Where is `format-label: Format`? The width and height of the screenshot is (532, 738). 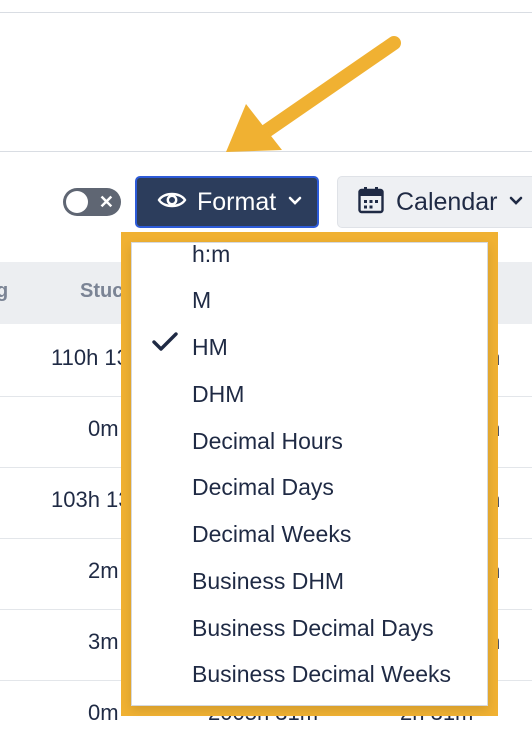 format-label: Format is located at coordinates (237, 201).